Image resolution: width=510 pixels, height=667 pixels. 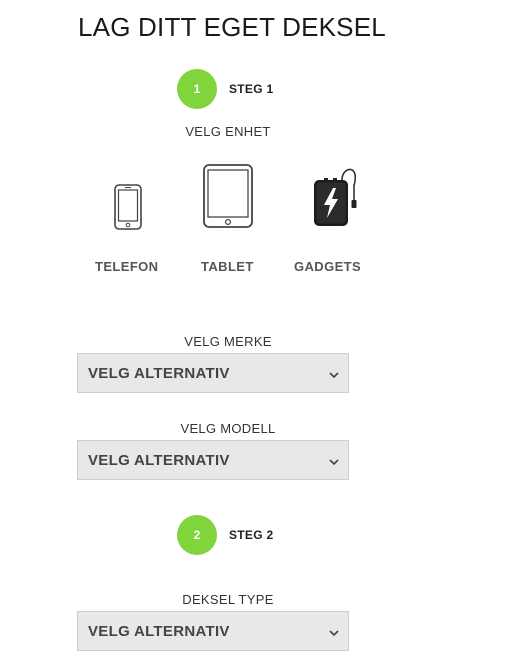 I want to click on device-label-gadgets: GADGETS, so click(x=327, y=266).